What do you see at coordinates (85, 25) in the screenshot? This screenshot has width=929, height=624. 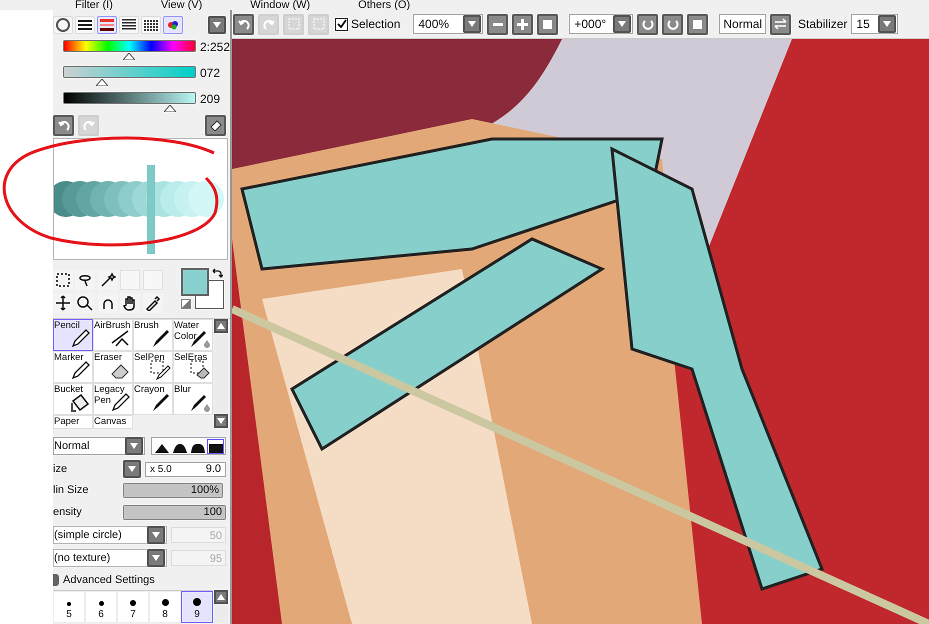 I see `rgb-mode-icon` at bounding box center [85, 25].